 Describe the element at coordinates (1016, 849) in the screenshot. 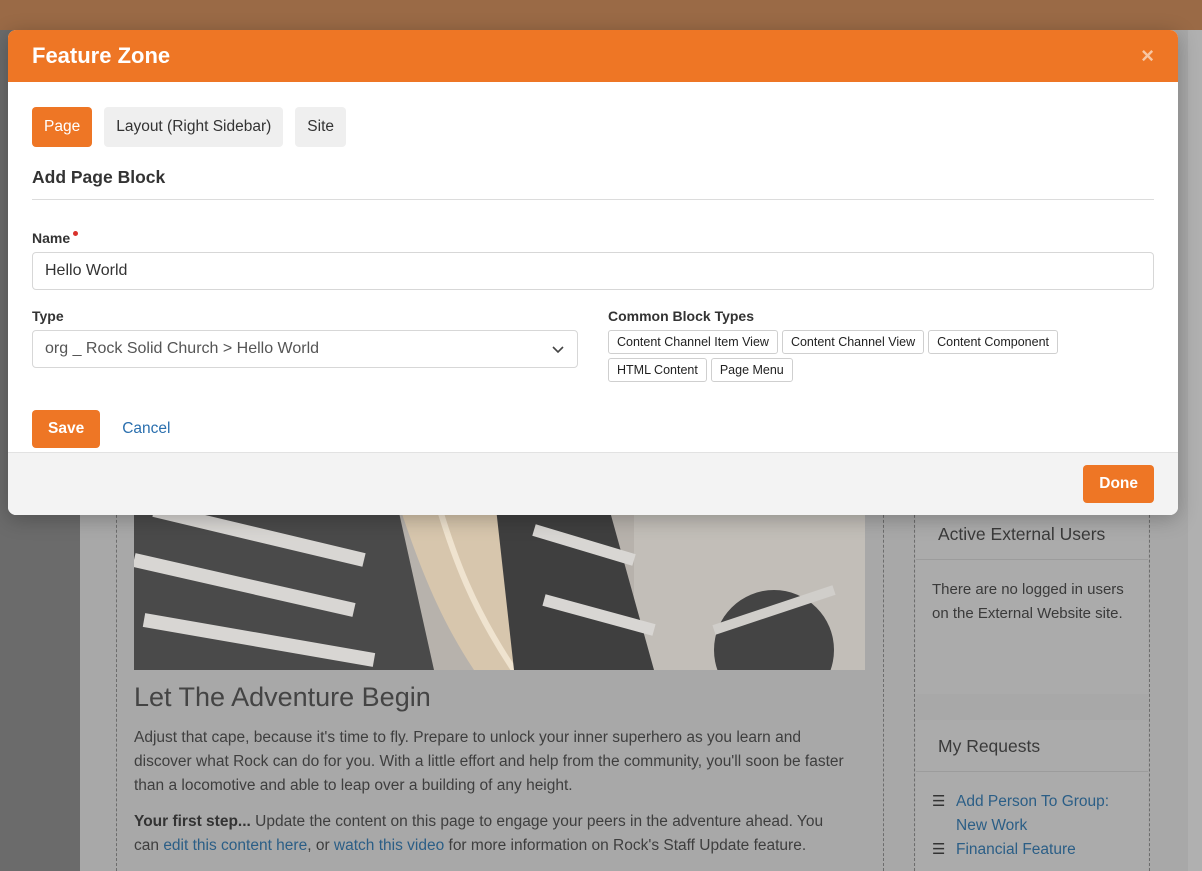

I see `request-label: Financial Feature` at that location.